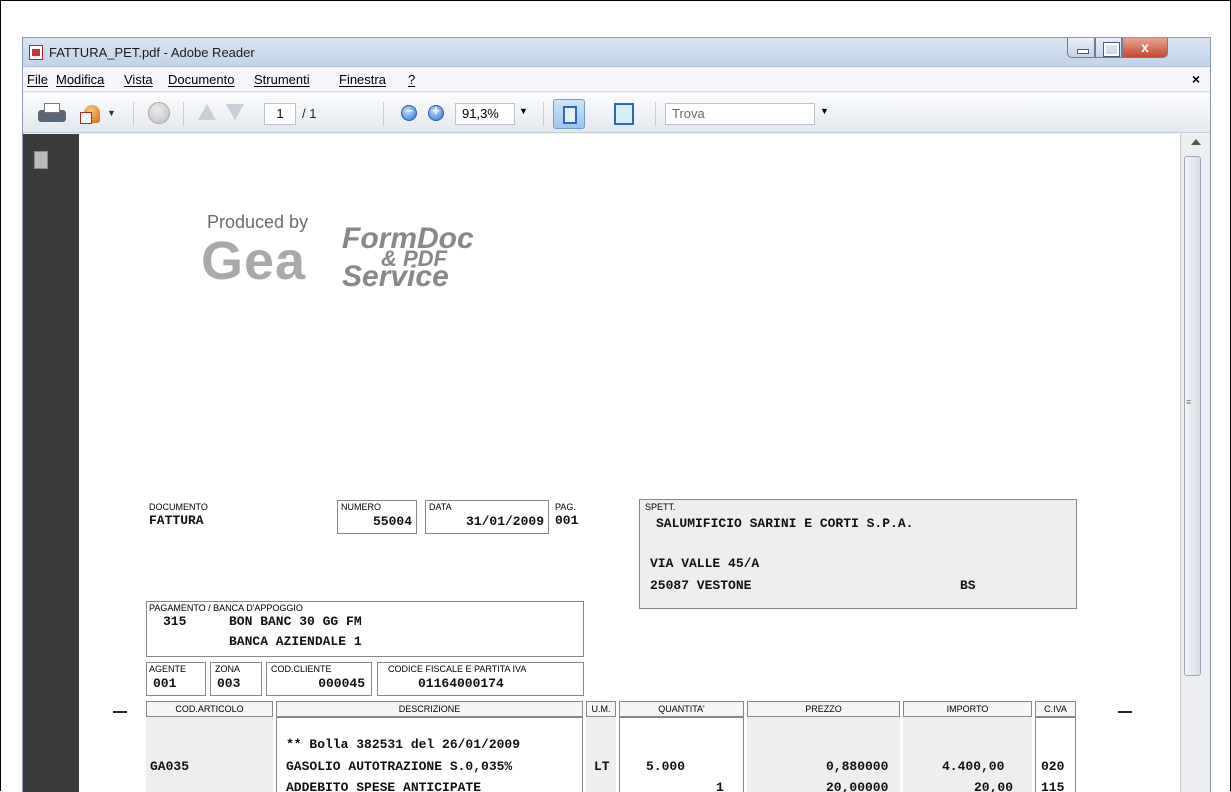 The height and width of the screenshot is (792, 1231). What do you see at coordinates (36, 52) in the screenshot?
I see `pdf-app-icon` at bounding box center [36, 52].